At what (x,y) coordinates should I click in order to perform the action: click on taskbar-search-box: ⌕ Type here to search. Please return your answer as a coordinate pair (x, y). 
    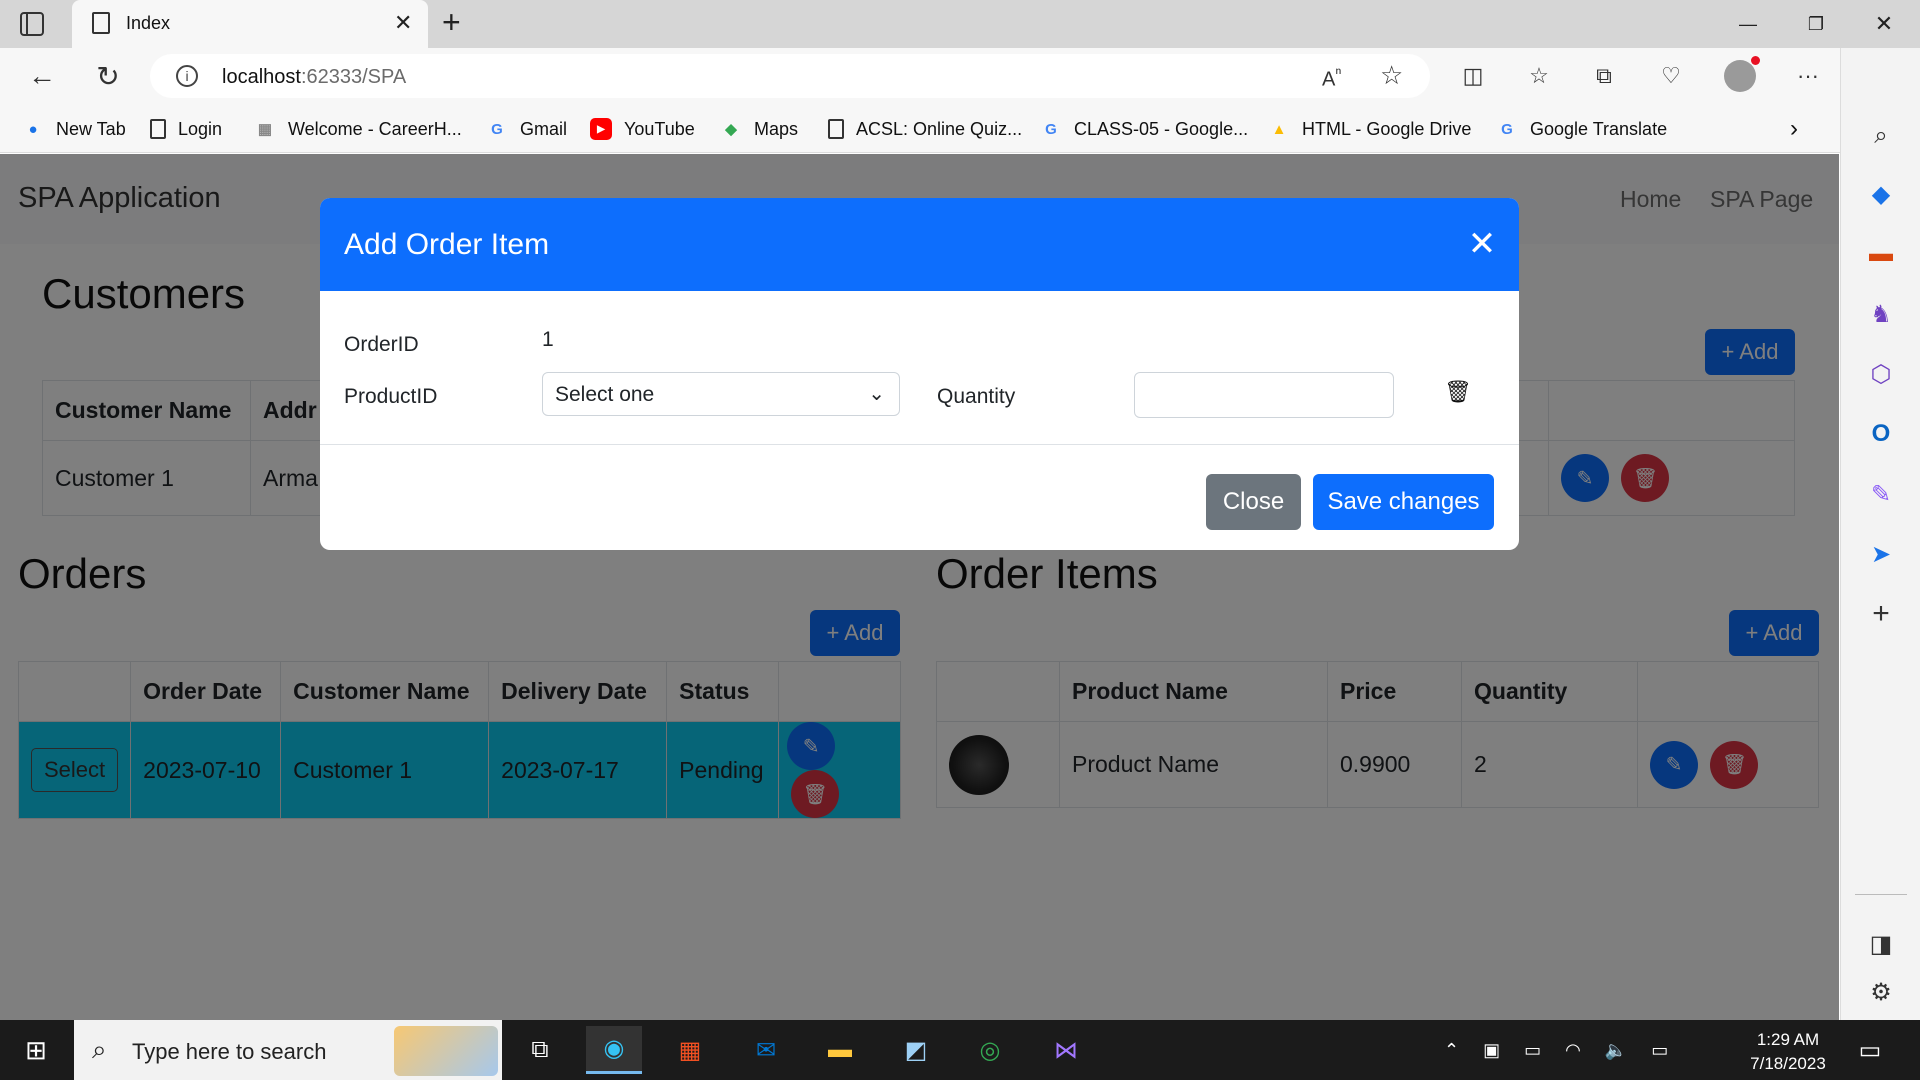
    Looking at the image, I should click on (288, 1050).